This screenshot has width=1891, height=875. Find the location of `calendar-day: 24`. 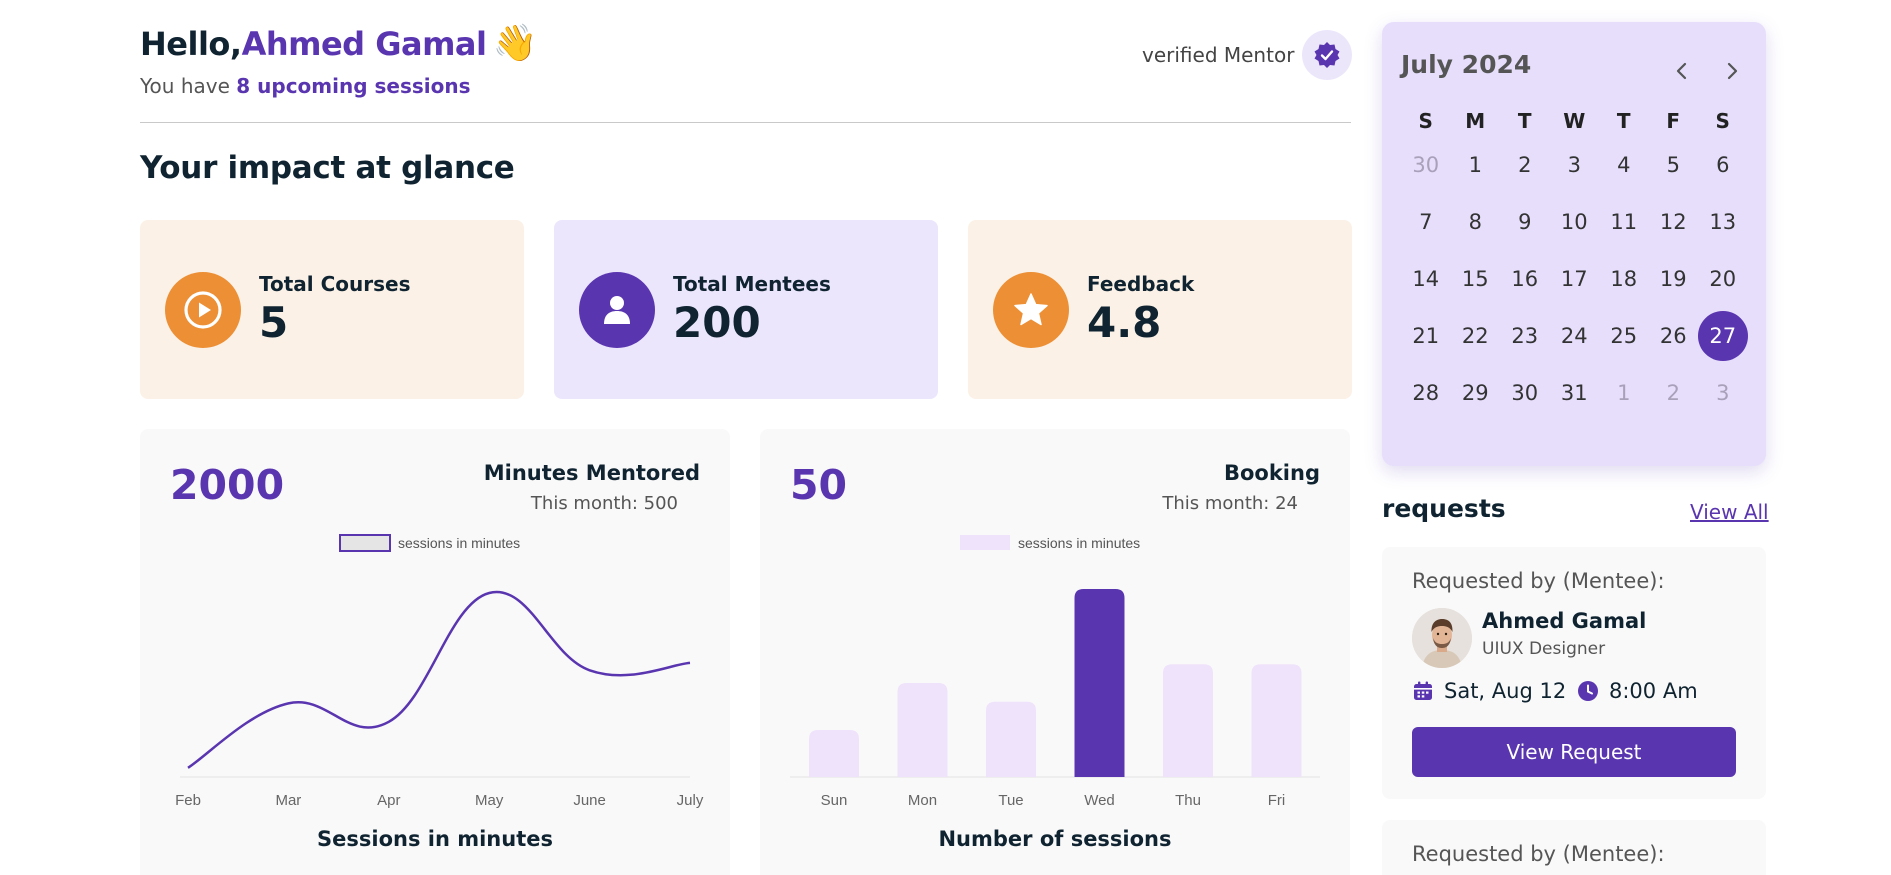

calendar-day: 24 is located at coordinates (1575, 336).